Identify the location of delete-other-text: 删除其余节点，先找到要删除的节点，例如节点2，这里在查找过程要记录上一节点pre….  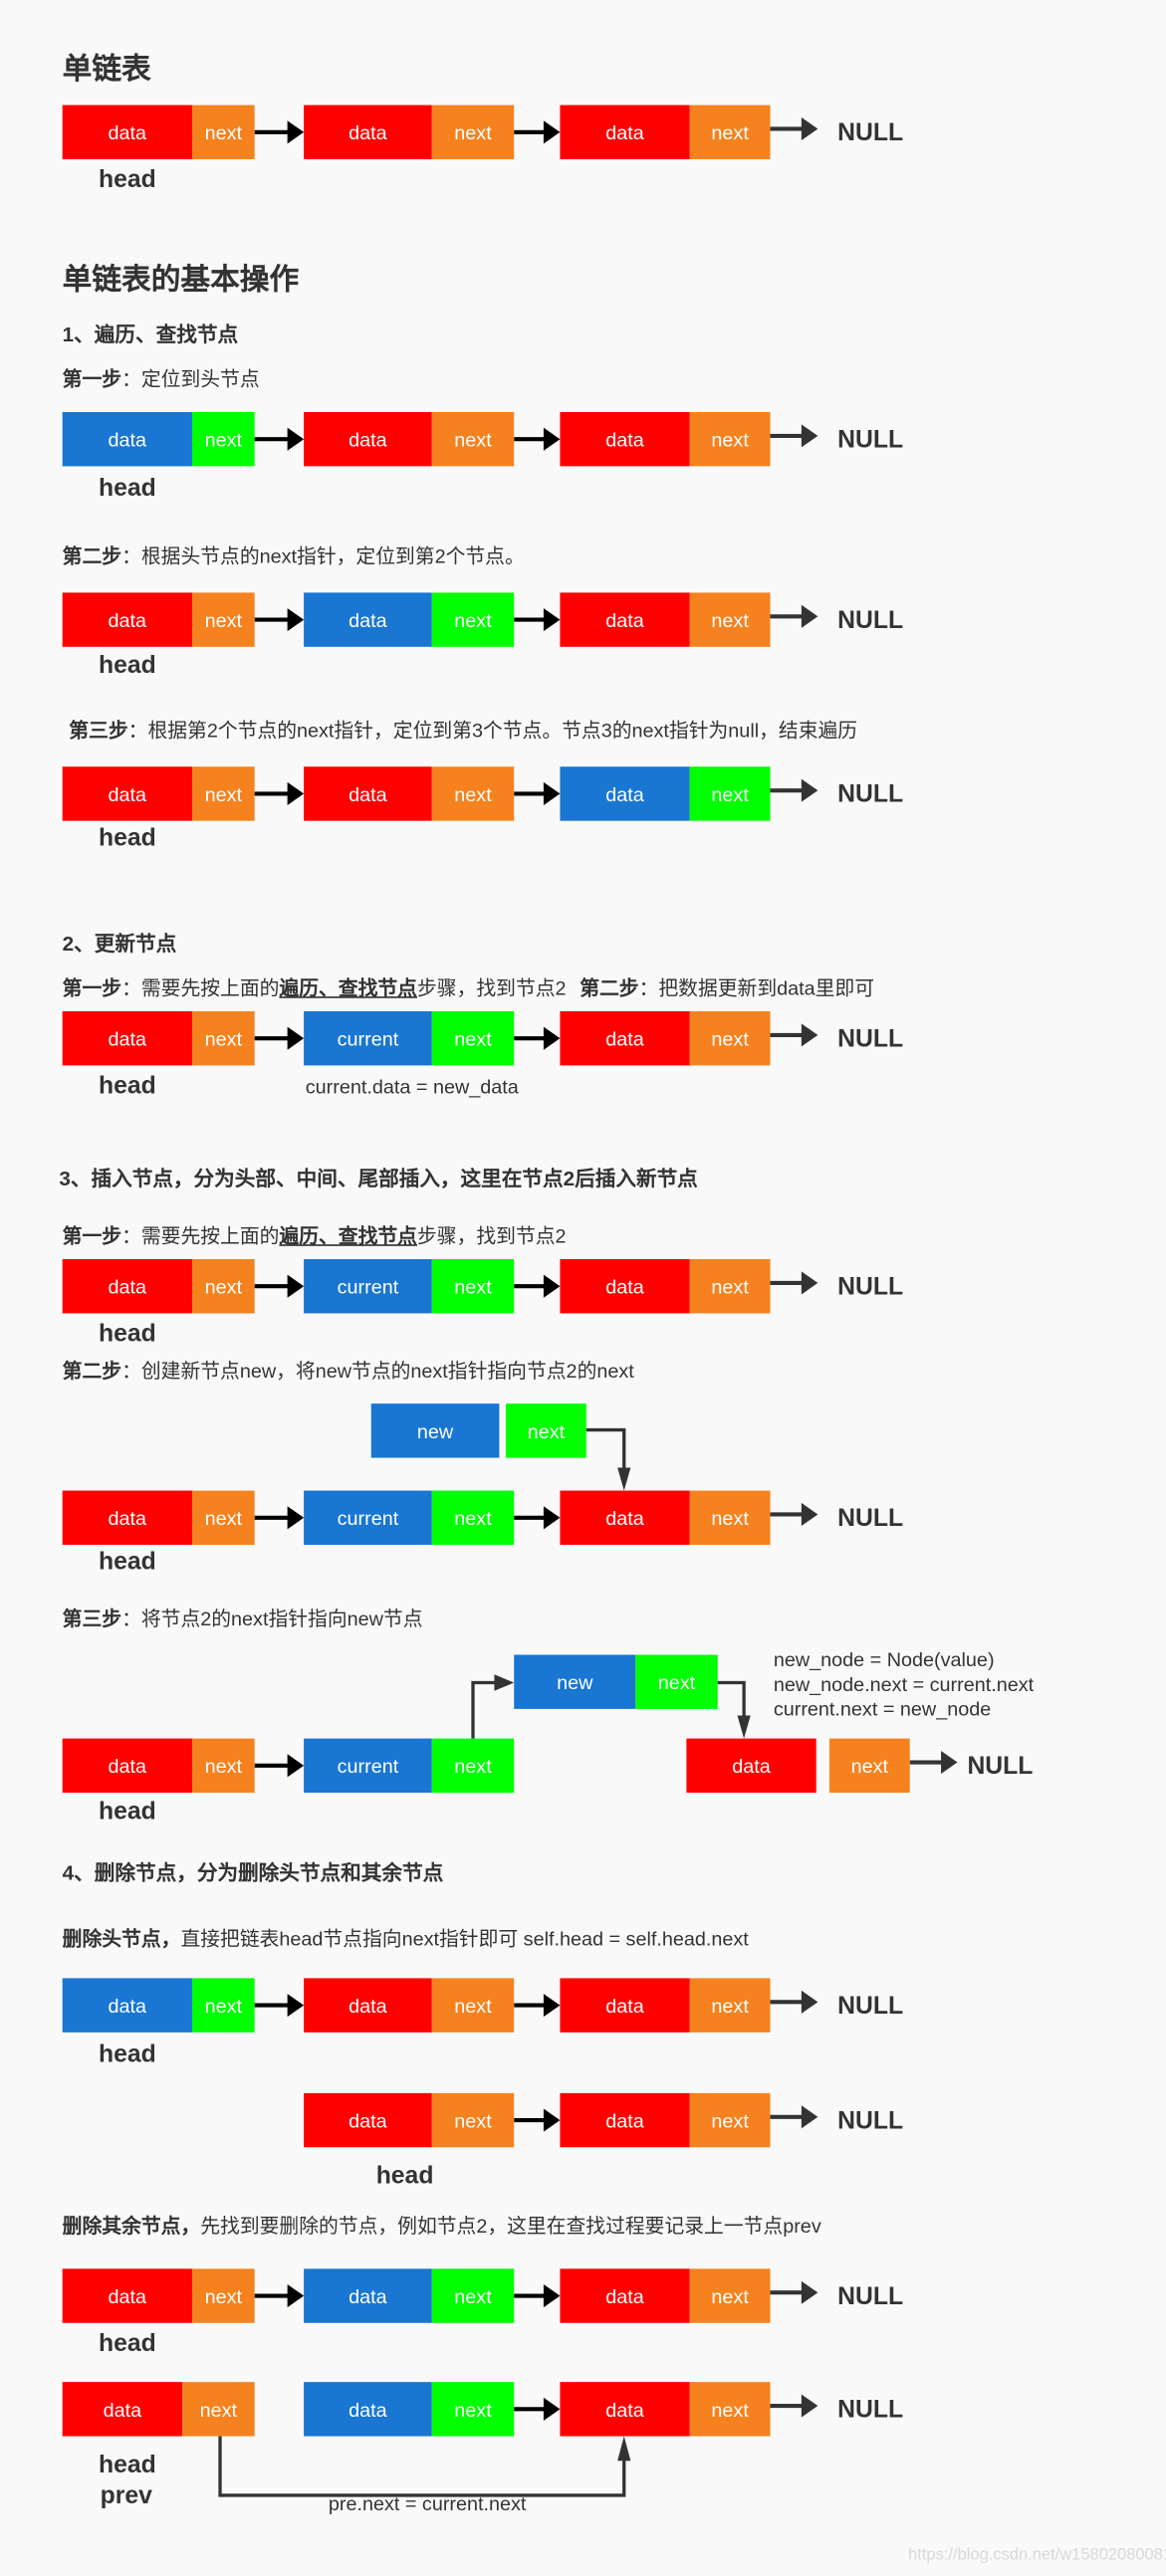
(442, 2226).